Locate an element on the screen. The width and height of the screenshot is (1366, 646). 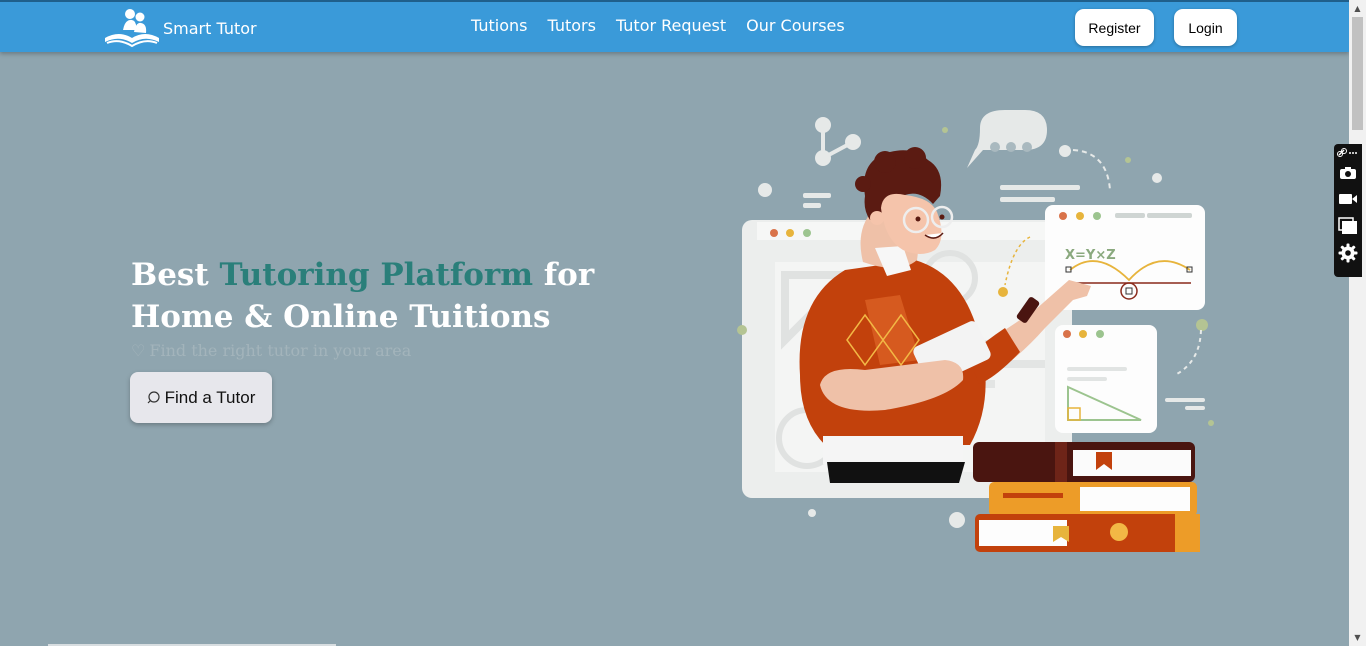
login-button: Login is located at coordinates (1205, 27).